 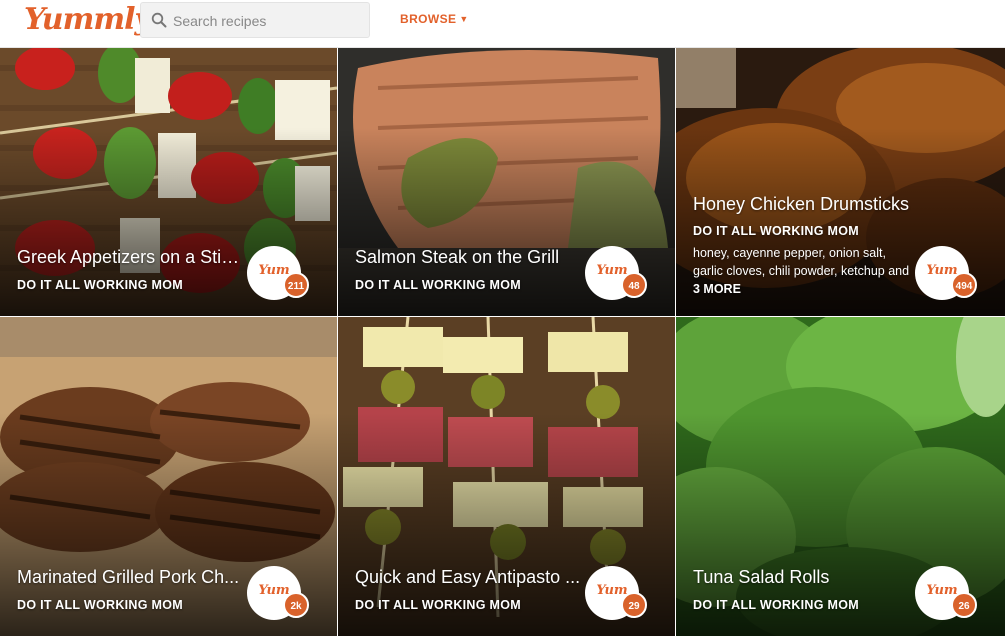 I want to click on yum-button: Yum 211, so click(x=278, y=273).